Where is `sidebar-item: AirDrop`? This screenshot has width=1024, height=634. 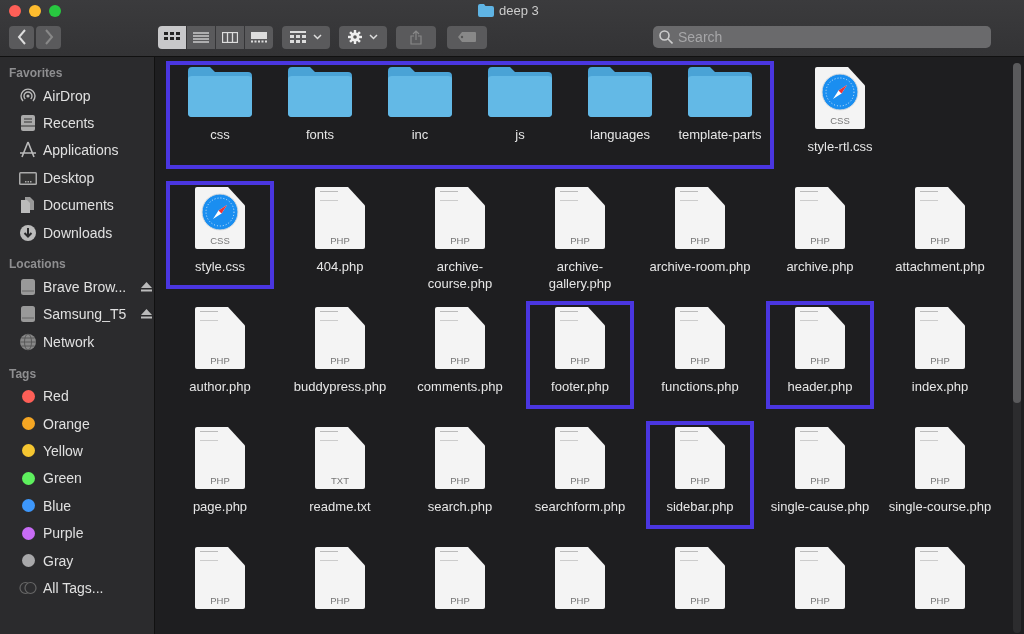 sidebar-item: AirDrop is located at coordinates (77, 96).